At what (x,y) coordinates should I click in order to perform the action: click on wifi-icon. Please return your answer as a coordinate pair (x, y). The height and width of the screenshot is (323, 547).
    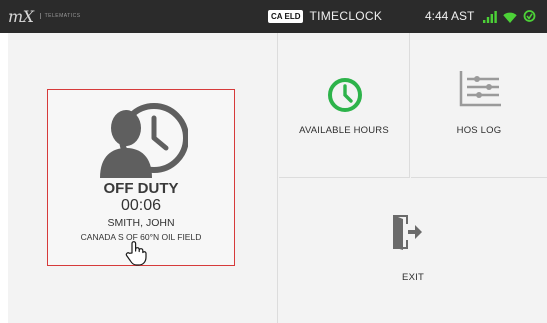
    Looking at the image, I should click on (510, 17).